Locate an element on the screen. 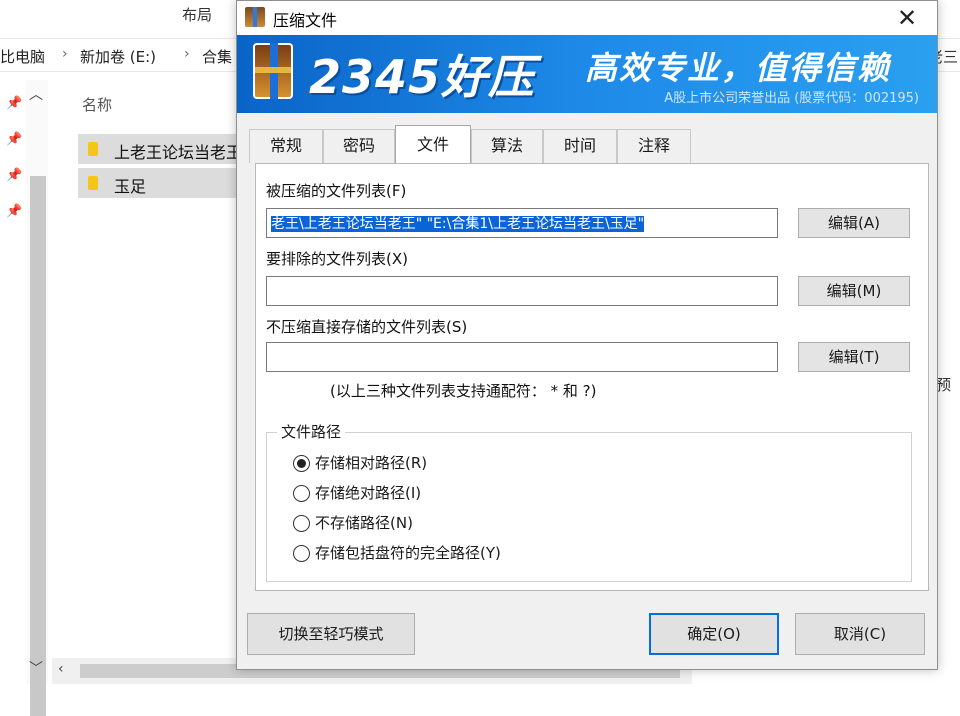 The height and width of the screenshot is (716, 960). compress-list-value: 老王\上老王论坛当老王" "E:\合集1\上老王论坛当老王\玉足" is located at coordinates (458, 224).